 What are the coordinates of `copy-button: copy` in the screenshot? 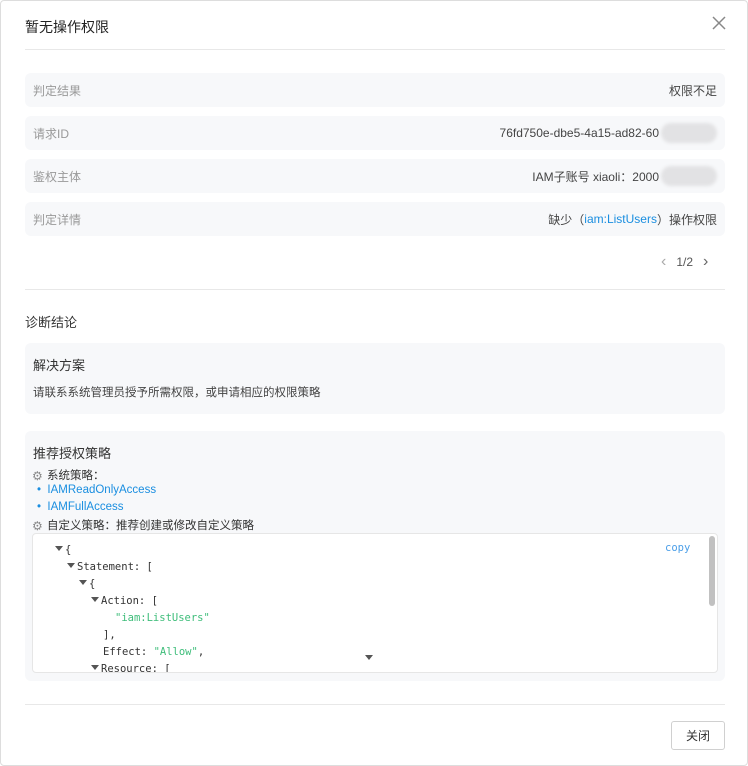 It's located at (677, 548).